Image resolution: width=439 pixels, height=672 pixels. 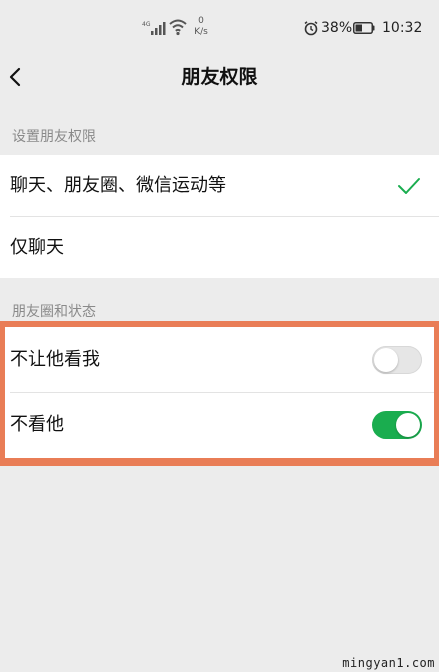 I want to click on row-label: 不看他, so click(x=37, y=424).